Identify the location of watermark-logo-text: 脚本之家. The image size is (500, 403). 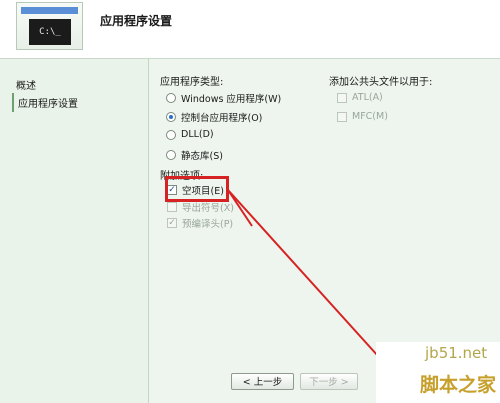
(458, 385).